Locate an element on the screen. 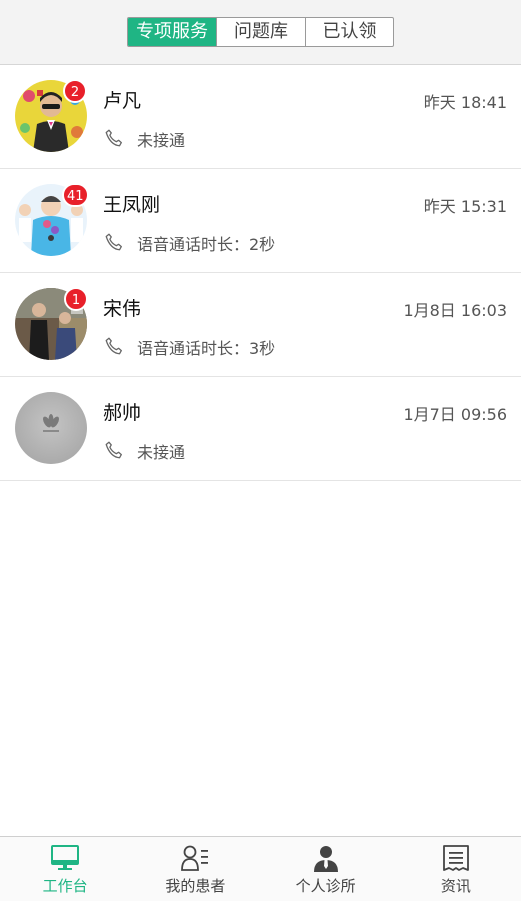  contact-name: 宋伟 is located at coordinates (122, 309).